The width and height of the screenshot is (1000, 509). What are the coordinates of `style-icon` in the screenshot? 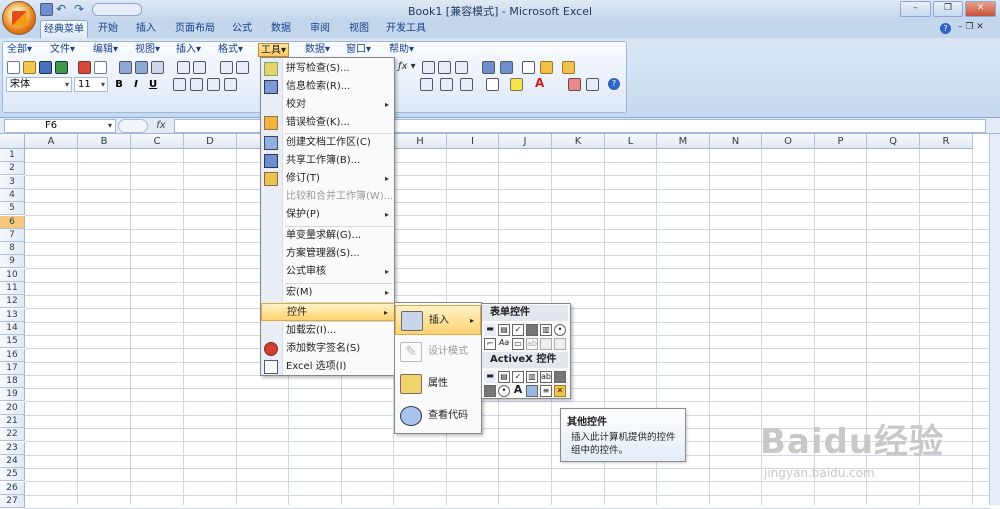 It's located at (546, 67).